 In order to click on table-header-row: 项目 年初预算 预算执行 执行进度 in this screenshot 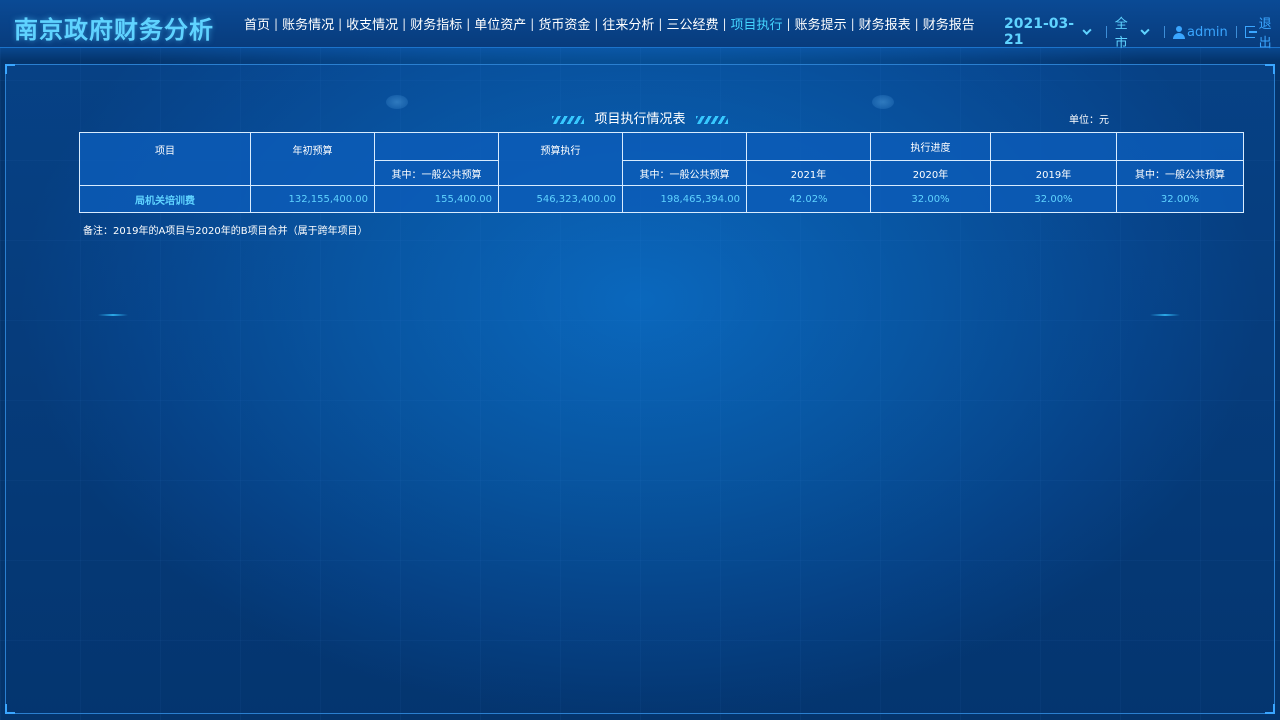, I will do `click(661, 159)`.